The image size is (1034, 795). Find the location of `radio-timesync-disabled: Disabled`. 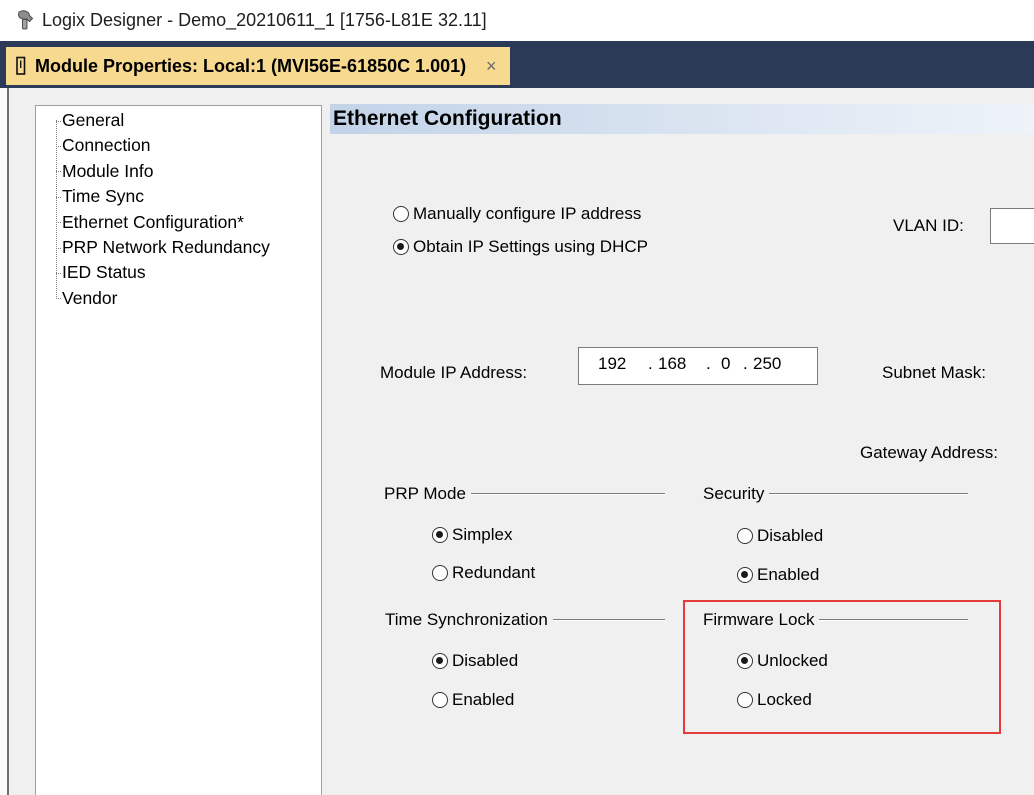

radio-timesync-disabled: Disabled is located at coordinates (475, 661).